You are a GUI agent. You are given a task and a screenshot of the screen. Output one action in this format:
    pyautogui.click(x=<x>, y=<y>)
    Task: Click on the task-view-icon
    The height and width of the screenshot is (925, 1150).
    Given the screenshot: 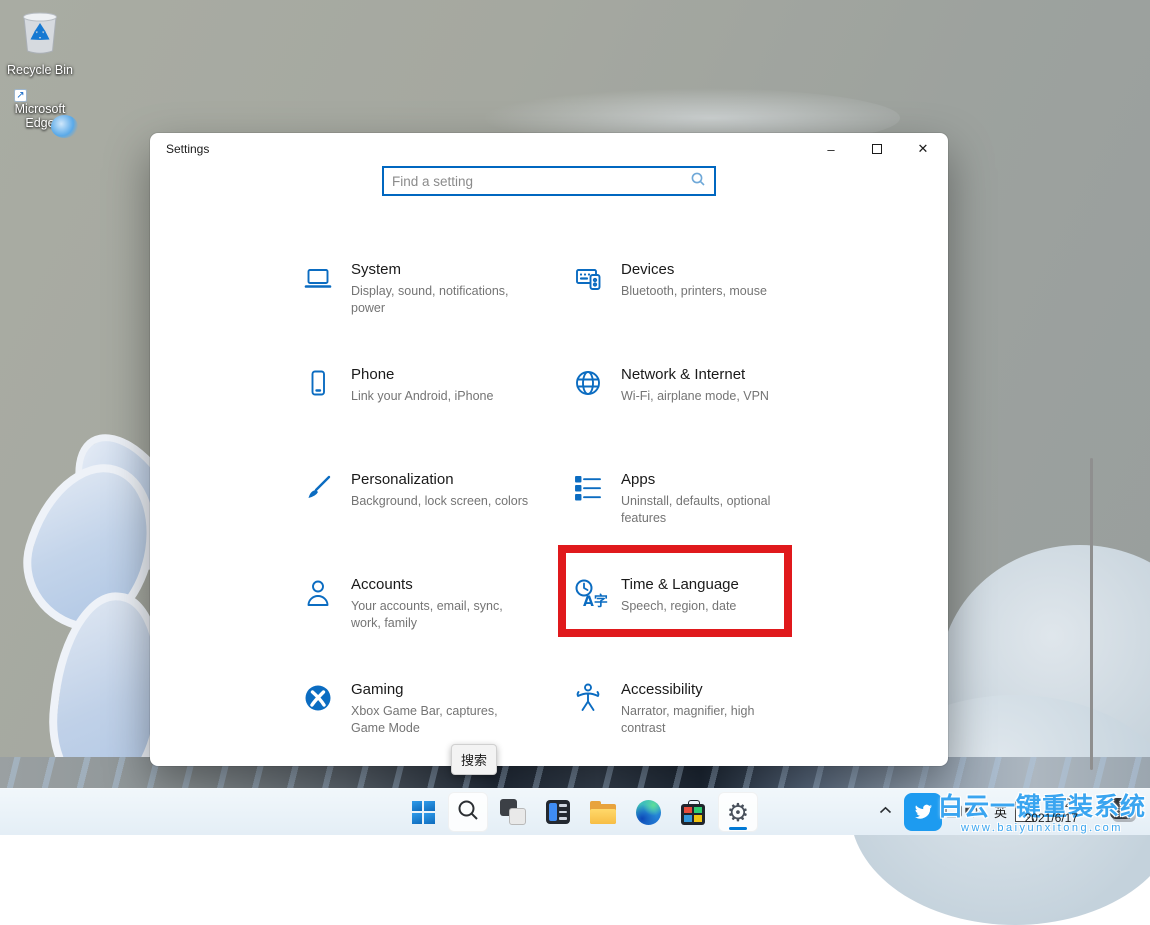 What is the action you would take?
    pyautogui.click(x=513, y=812)
    